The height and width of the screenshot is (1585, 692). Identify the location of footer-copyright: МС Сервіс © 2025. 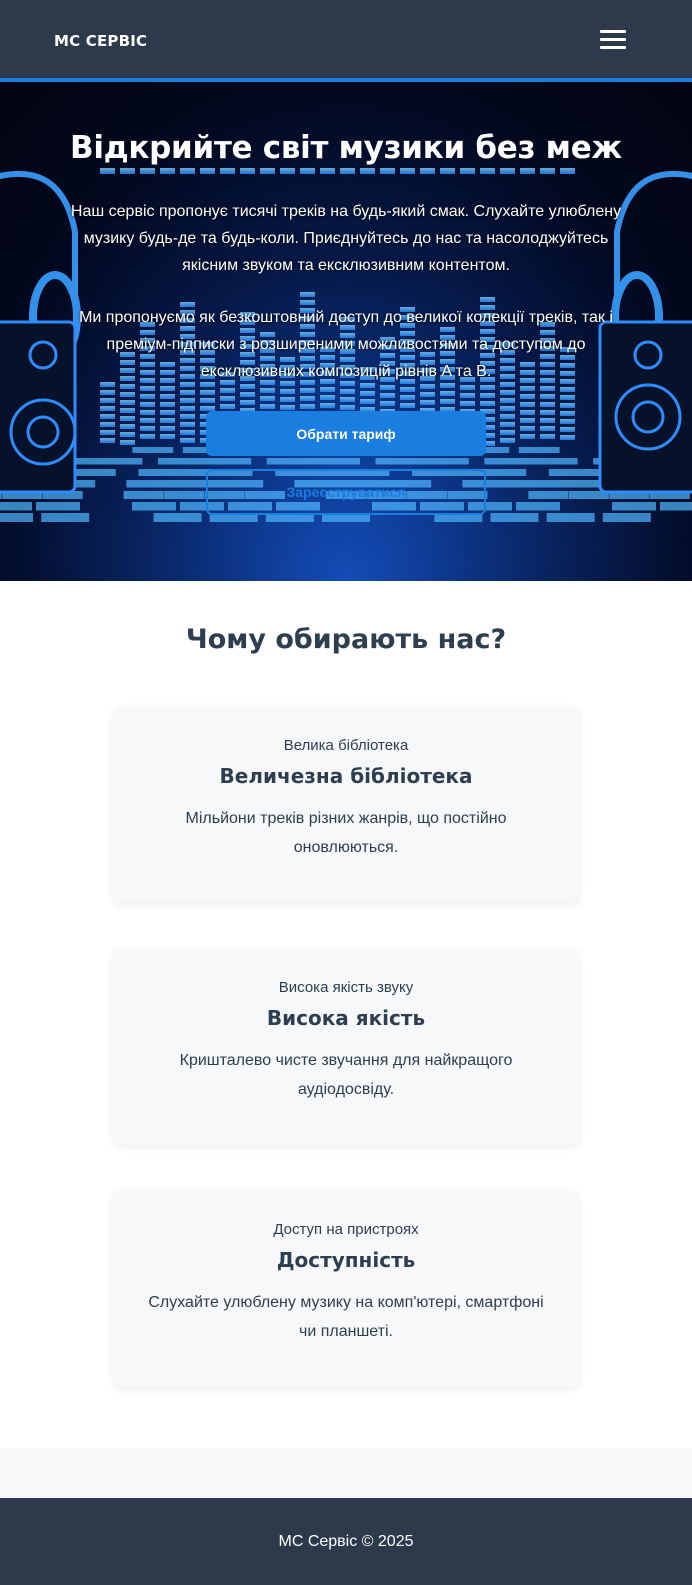
(346, 1541).